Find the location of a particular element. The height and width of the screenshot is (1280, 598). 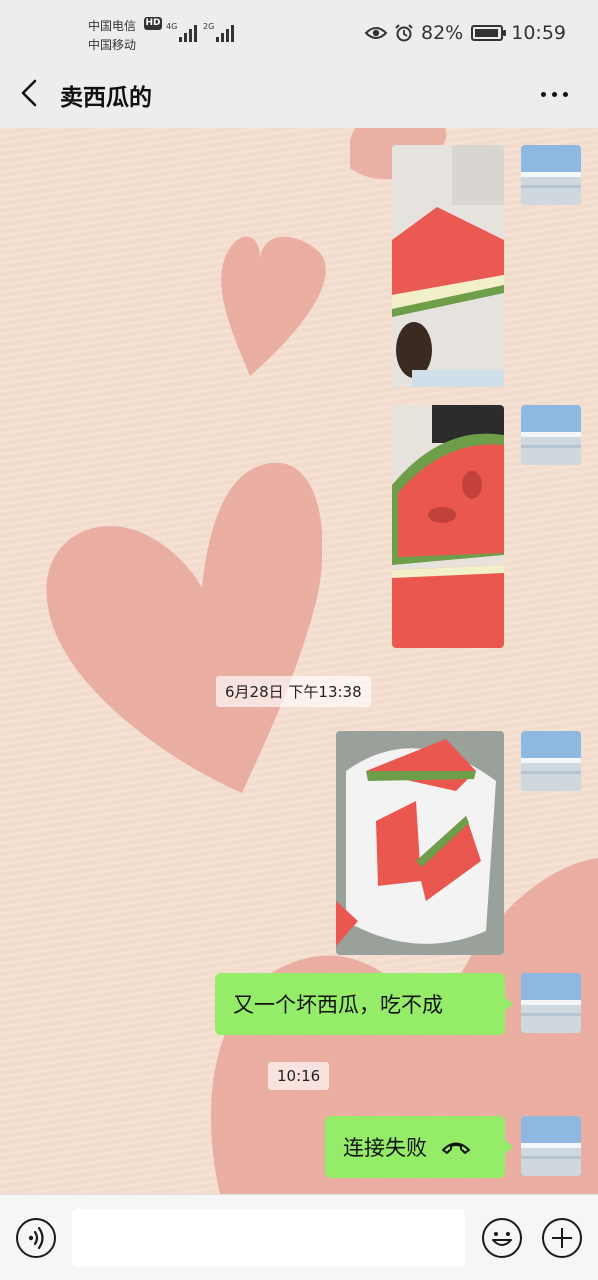

message-input is located at coordinates (268, 1238).